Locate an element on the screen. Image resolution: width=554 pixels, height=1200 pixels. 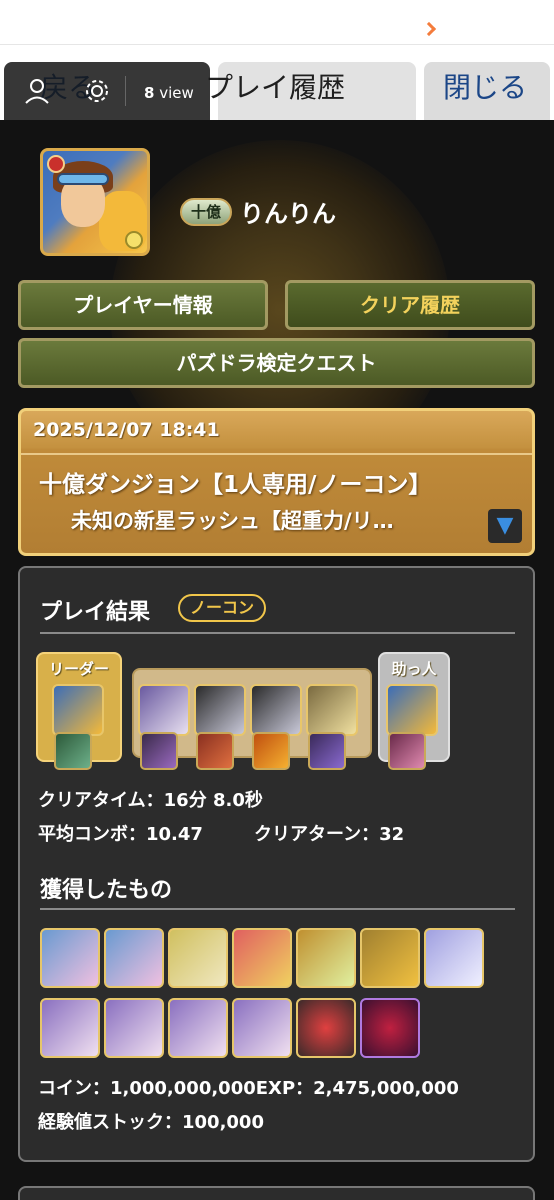
exp-stock: 経験値ストック：100,000 is located at coordinates (151, 1122).